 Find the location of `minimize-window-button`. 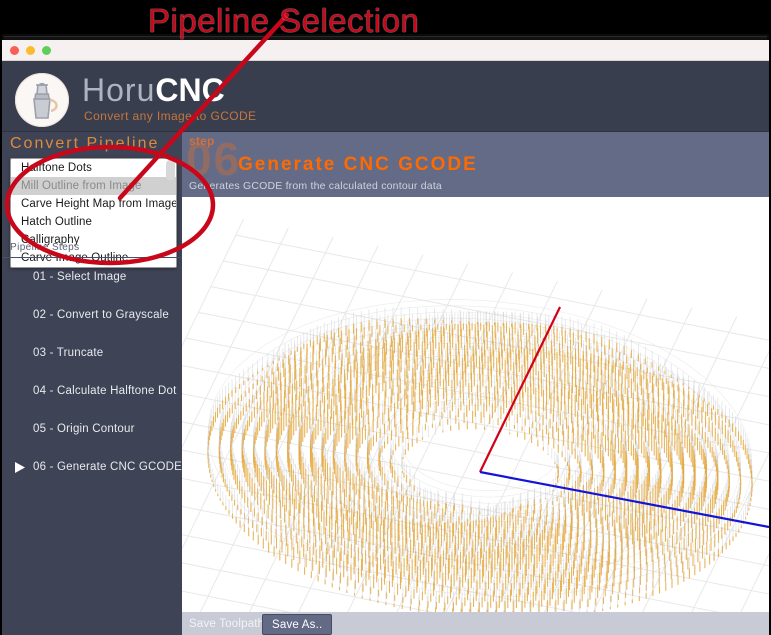

minimize-window-button is located at coordinates (30, 50).